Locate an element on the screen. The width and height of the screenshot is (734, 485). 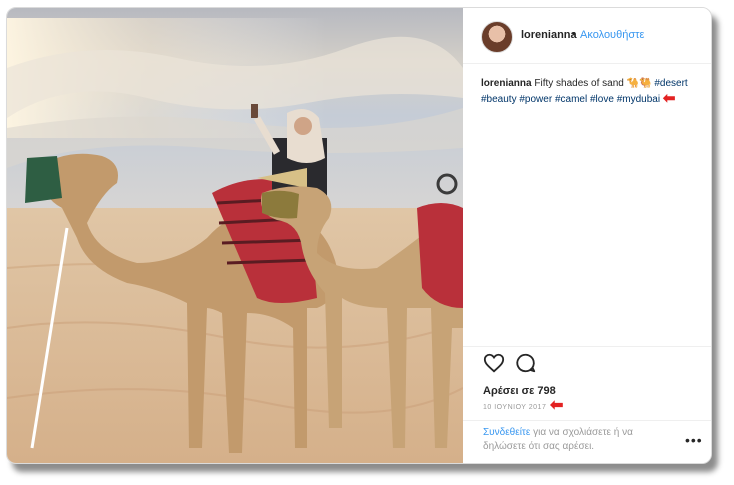
post-date: 10 ΙΟΥΝΙΟΥ 2017 is located at coordinates (514, 407).